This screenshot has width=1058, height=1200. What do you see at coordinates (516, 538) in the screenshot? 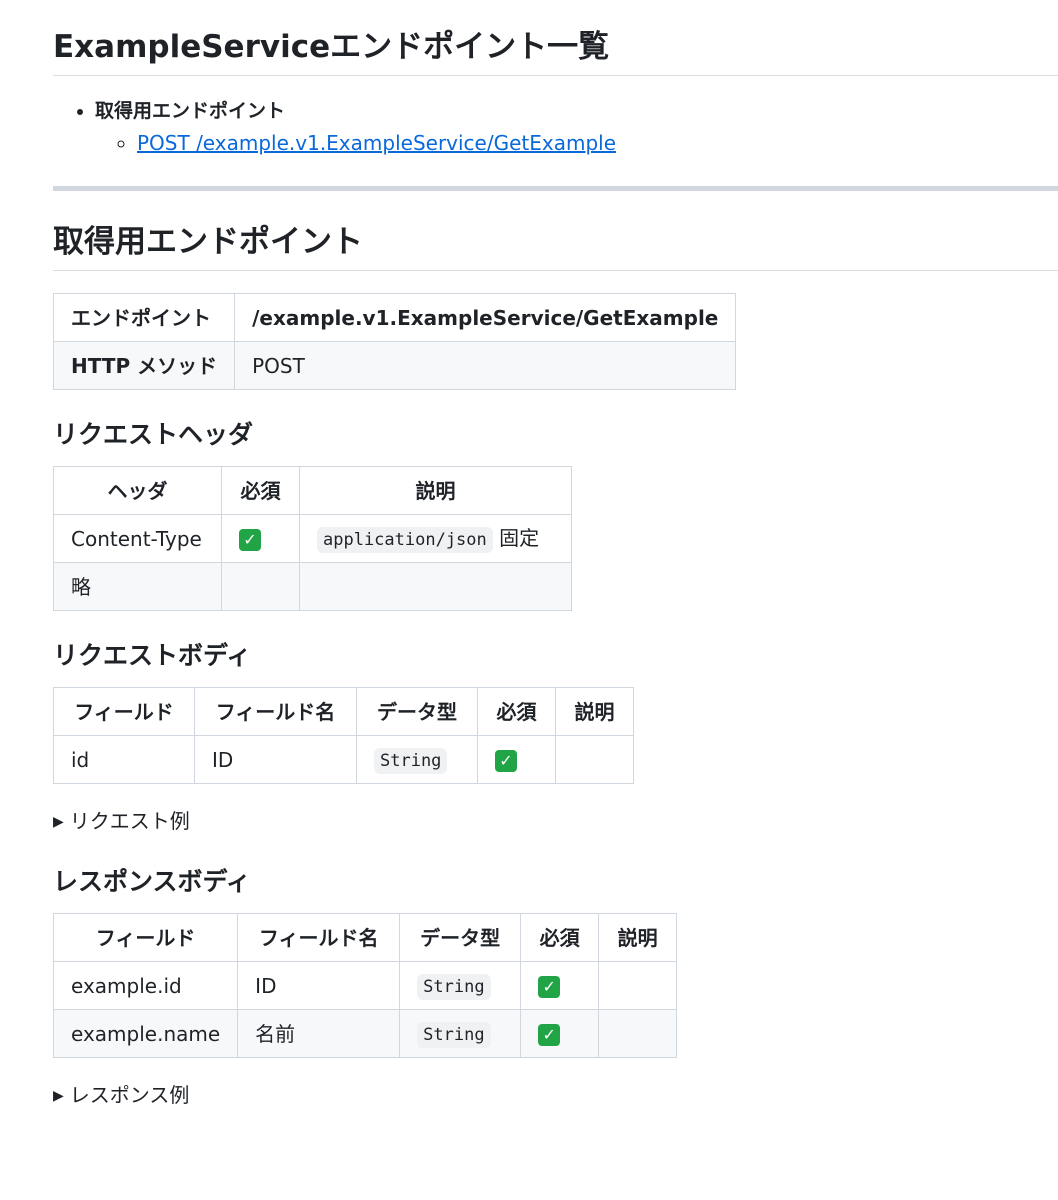
I see `description-text: 固定` at bounding box center [516, 538].